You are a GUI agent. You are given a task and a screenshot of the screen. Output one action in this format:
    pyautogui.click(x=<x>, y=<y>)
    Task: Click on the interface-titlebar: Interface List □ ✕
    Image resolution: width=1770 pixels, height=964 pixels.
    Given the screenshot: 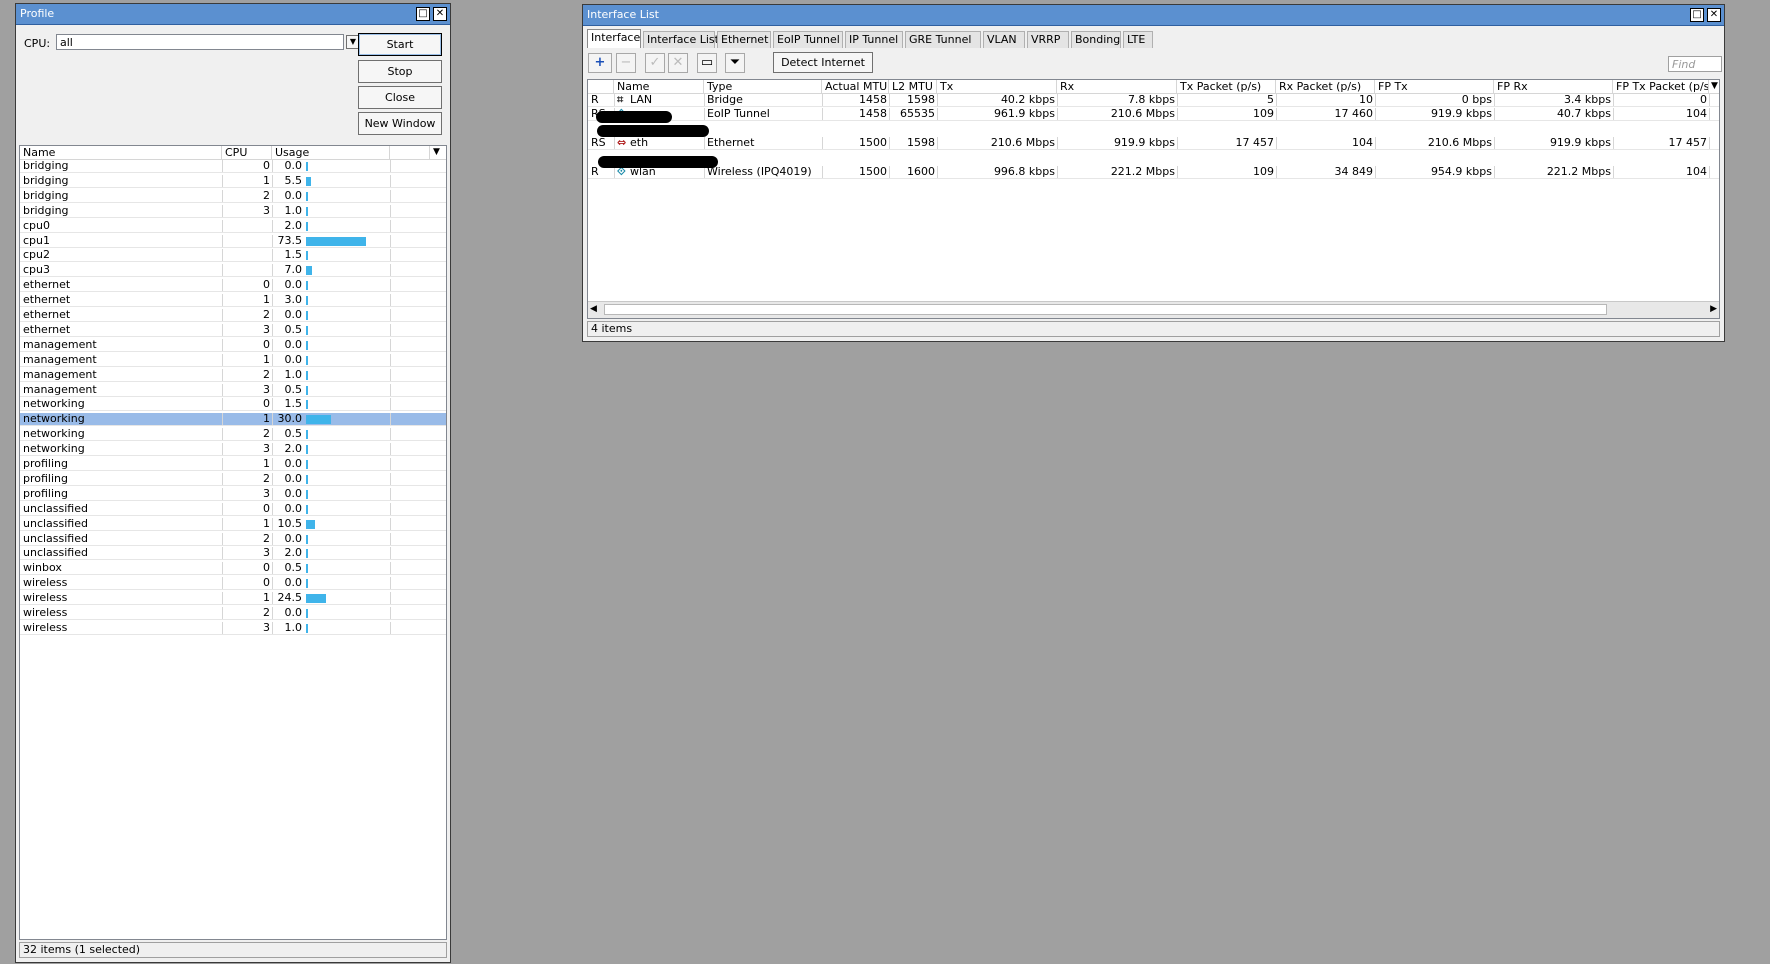 What is the action you would take?
    pyautogui.click(x=1153, y=15)
    